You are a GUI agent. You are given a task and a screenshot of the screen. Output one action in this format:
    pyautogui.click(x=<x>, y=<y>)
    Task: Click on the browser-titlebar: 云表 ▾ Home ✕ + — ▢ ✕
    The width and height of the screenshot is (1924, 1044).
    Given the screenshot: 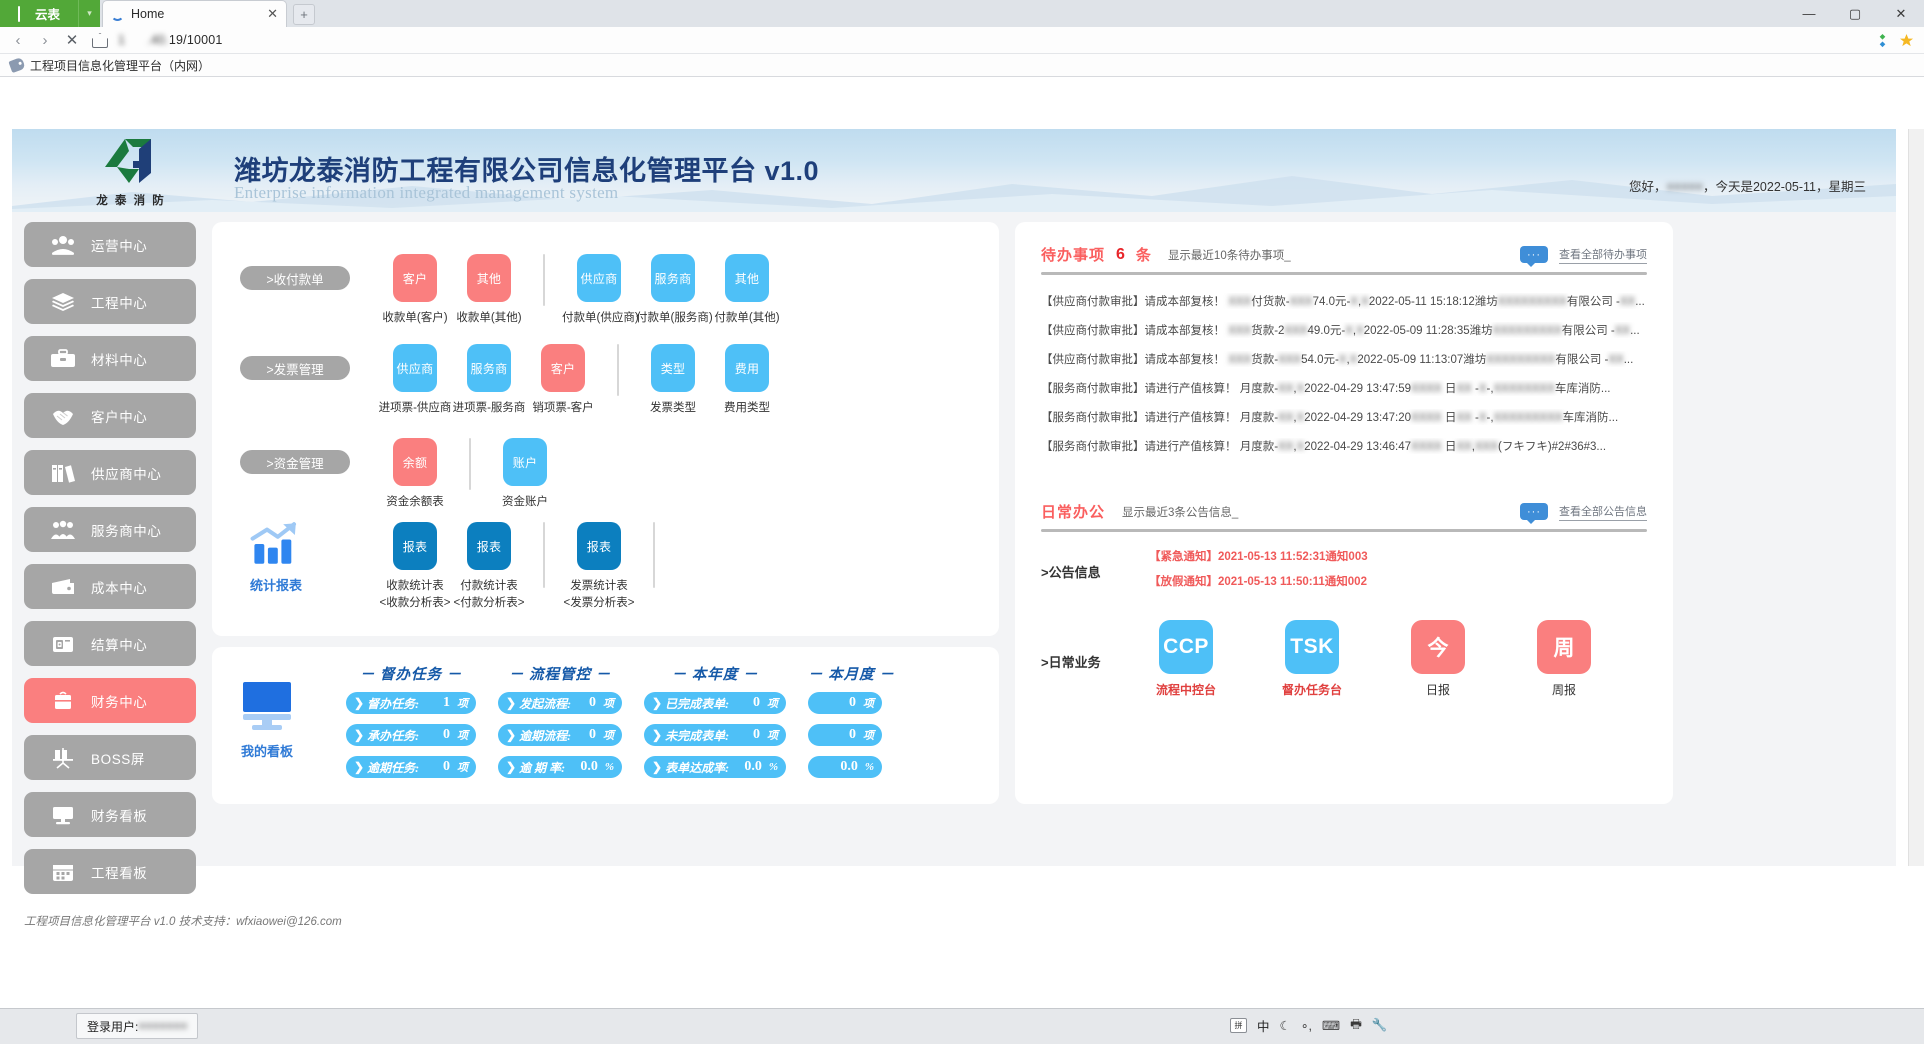 What is the action you would take?
    pyautogui.click(x=962, y=13)
    